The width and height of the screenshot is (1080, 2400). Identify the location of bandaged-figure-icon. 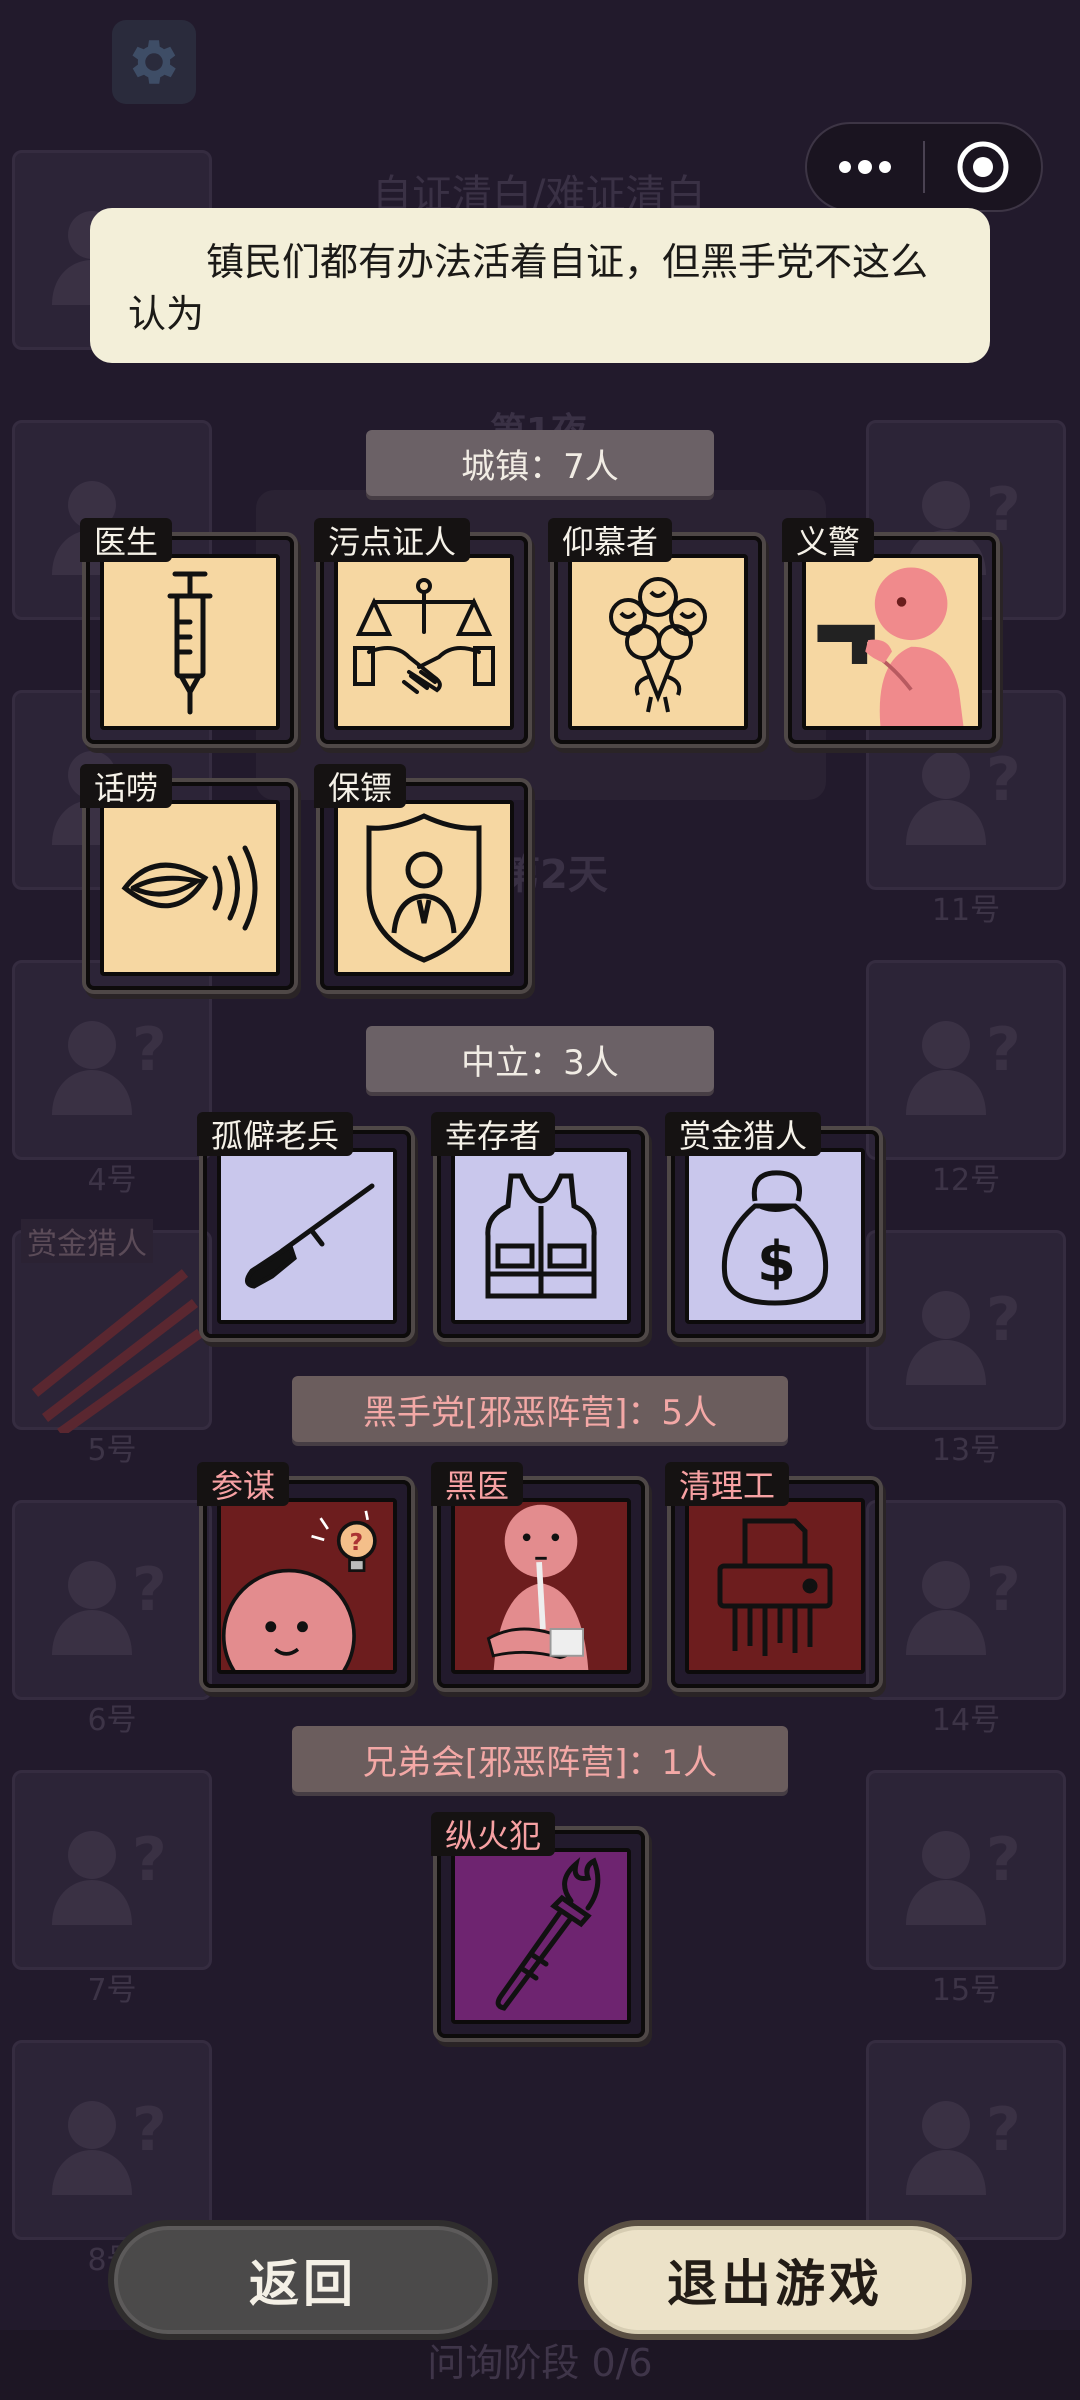
(537, 1587).